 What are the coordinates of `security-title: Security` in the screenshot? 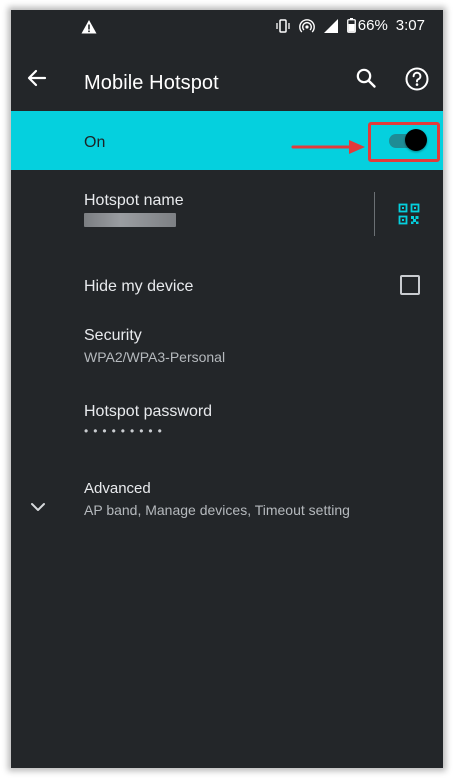 It's located at (113, 335).